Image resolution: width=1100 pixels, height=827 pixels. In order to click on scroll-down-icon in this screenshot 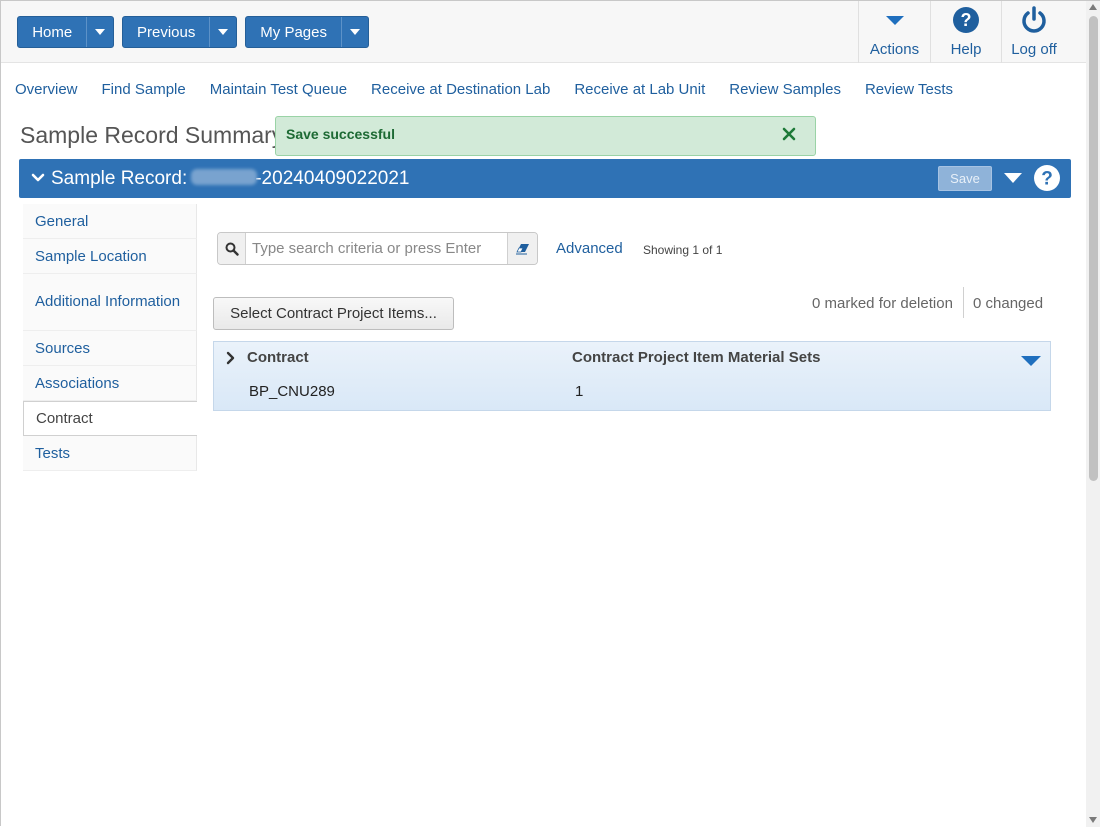, I will do `click(1093, 820)`.